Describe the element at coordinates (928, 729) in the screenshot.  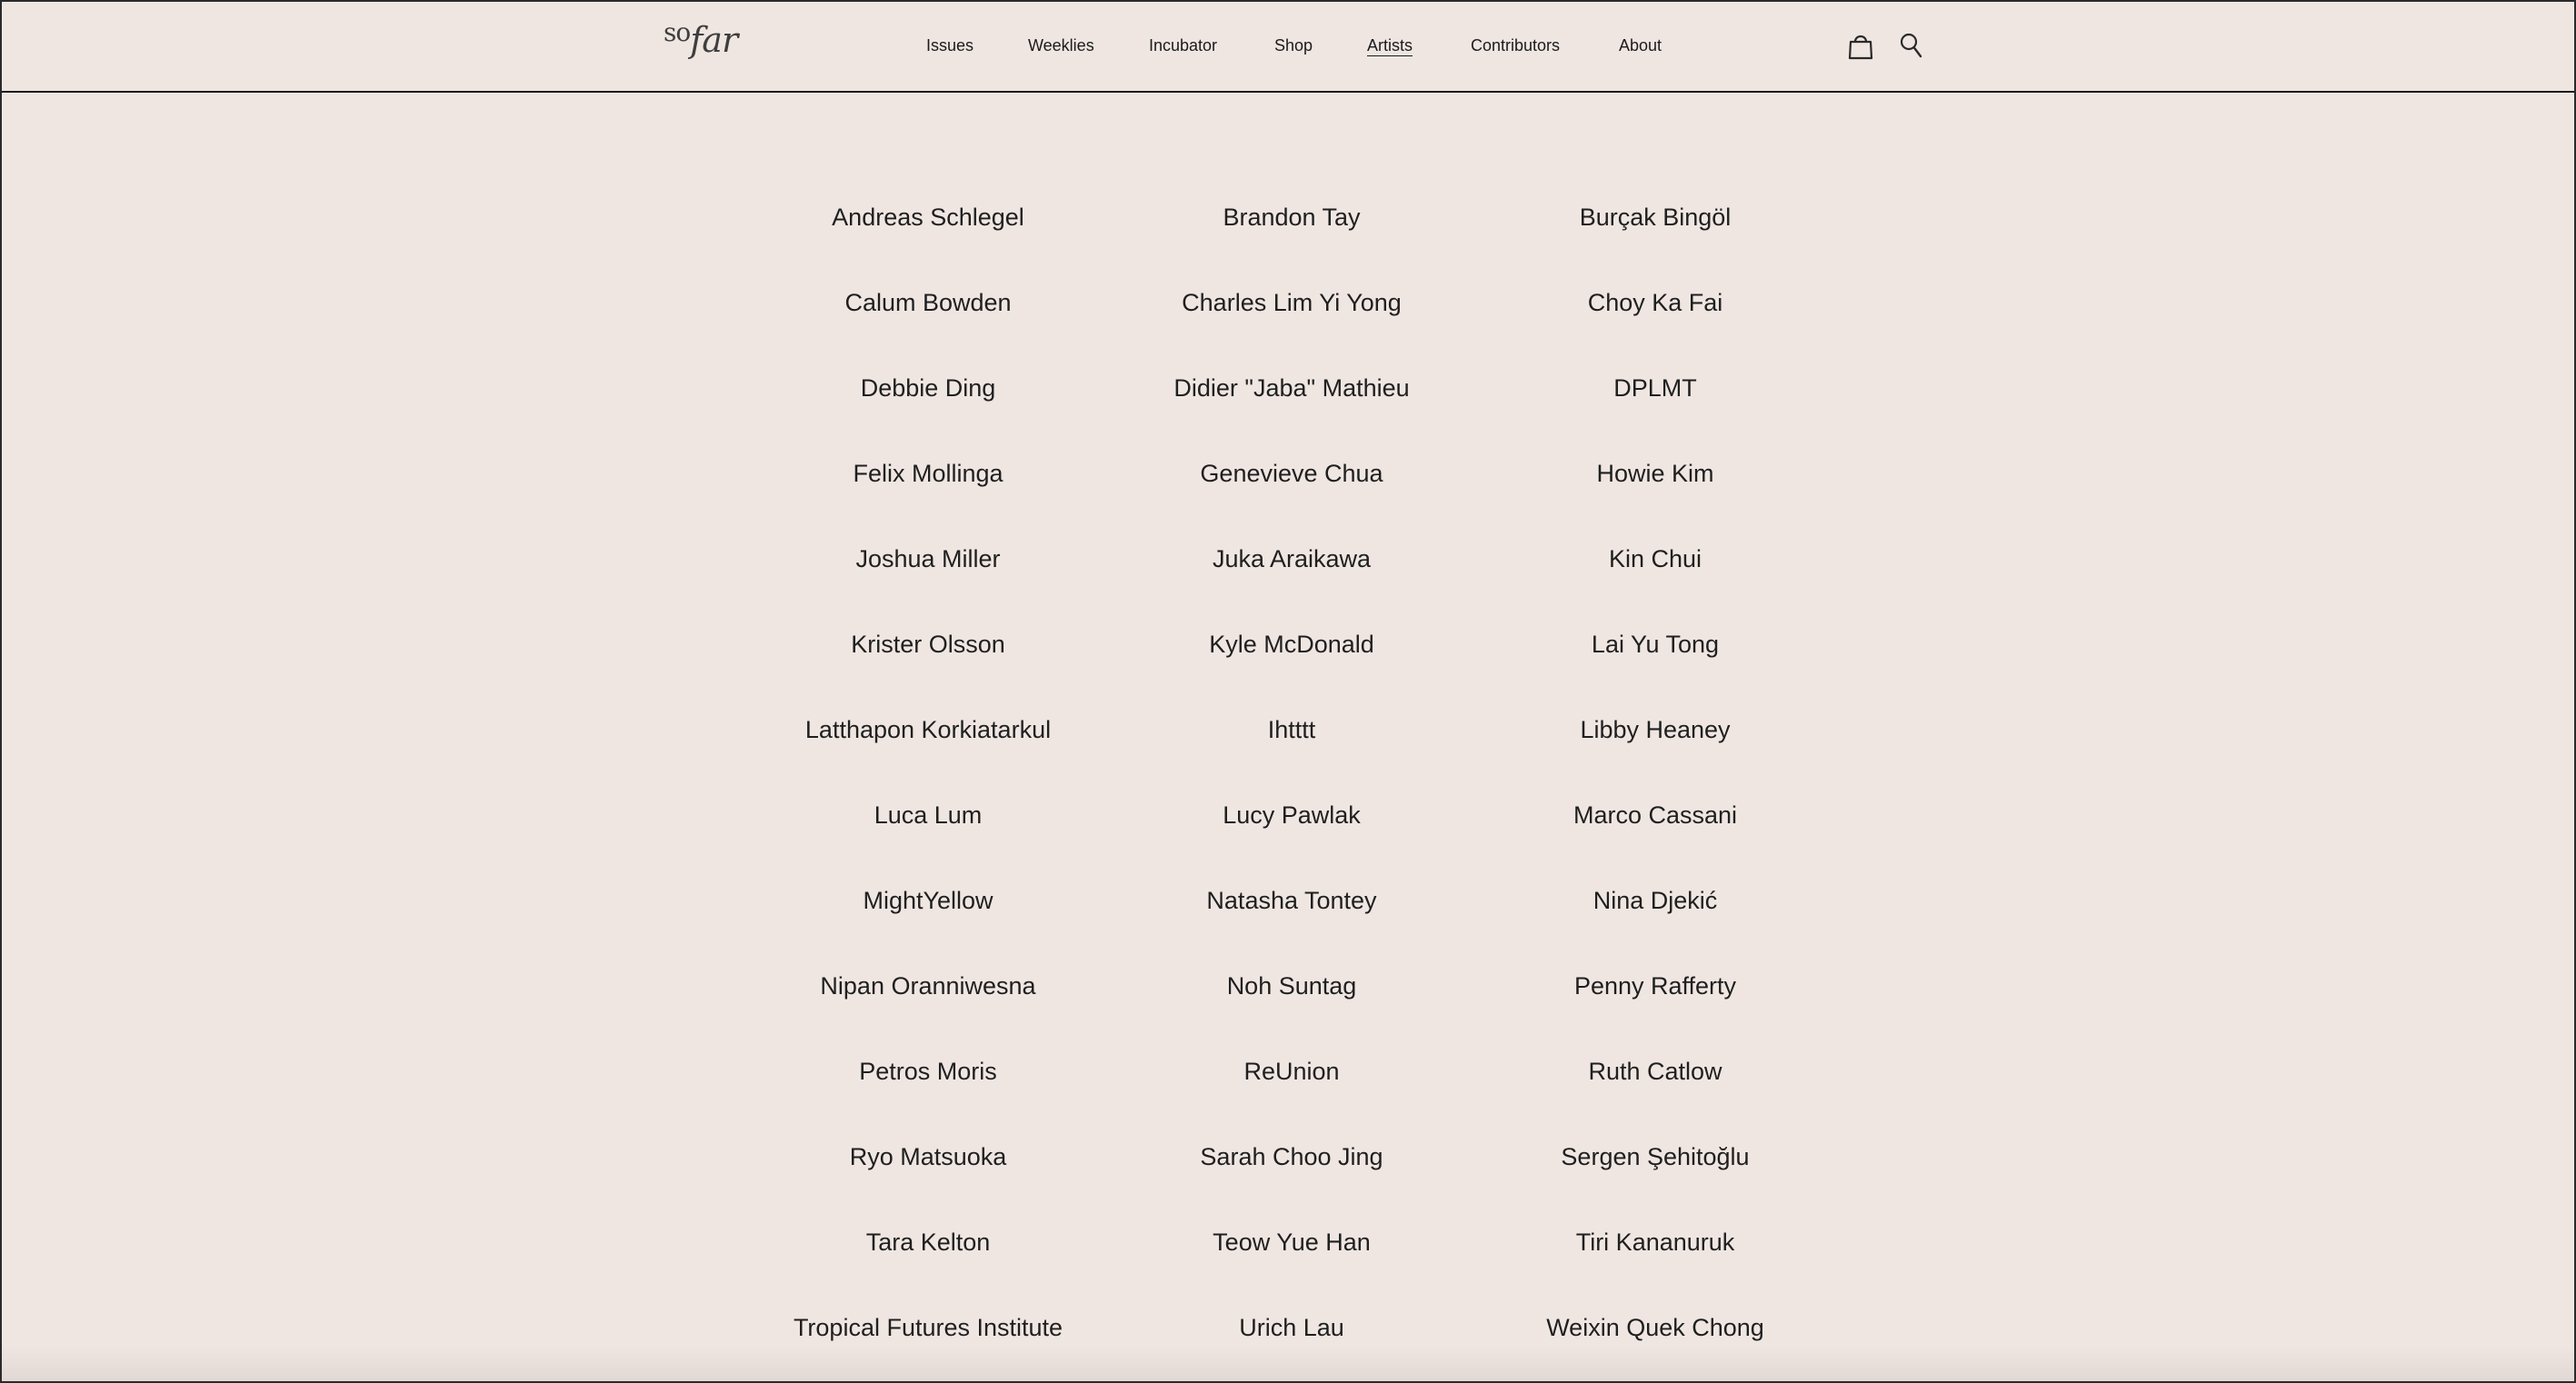
I see `artist-link: Latthapon Korkiatarkul` at that location.